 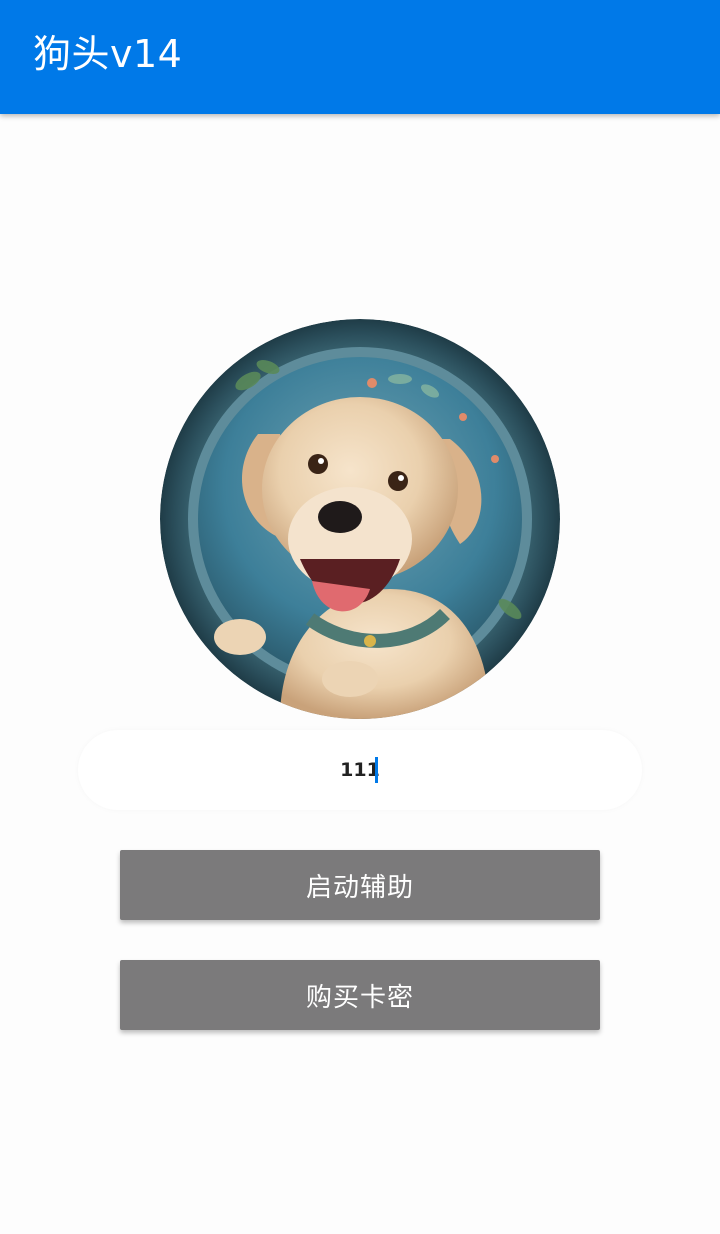 I want to click on card-key-field, so click(x=360, y=770).